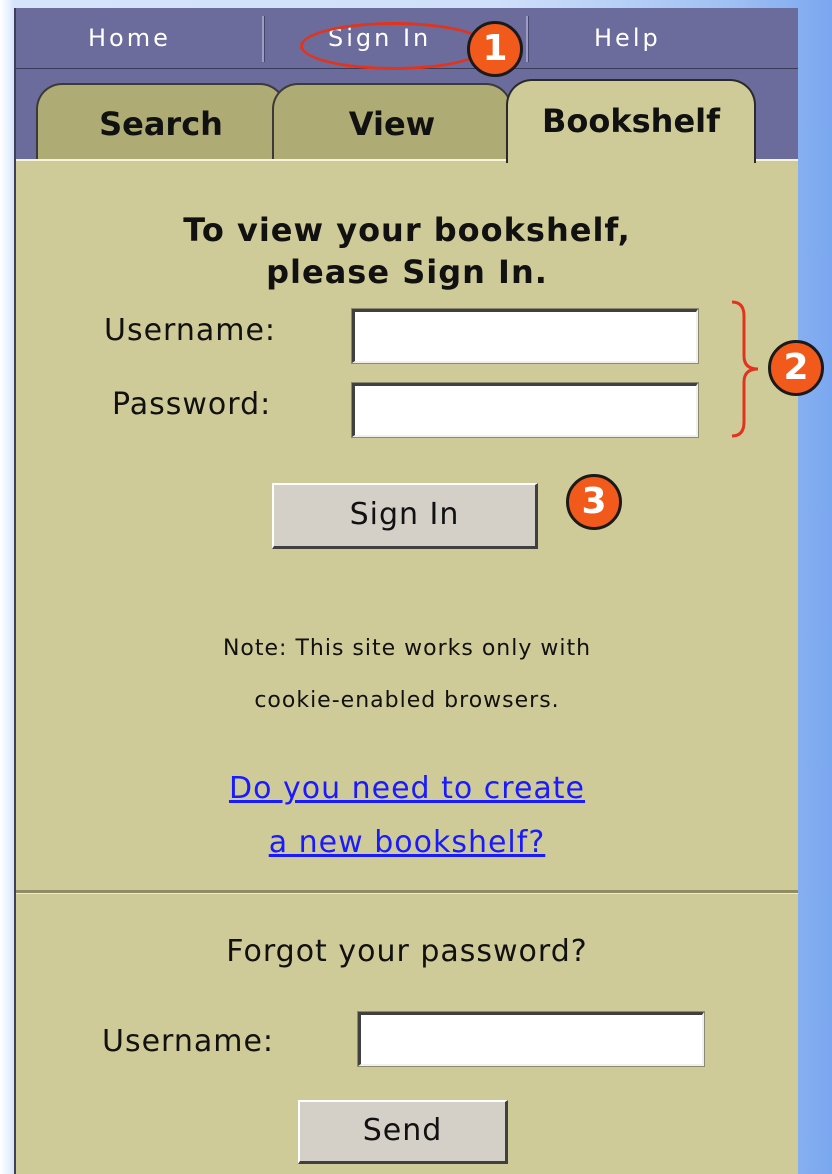  Describe the element at coordinates (161, 122) in the screenshot. I see `tab-search: Search` at that location.